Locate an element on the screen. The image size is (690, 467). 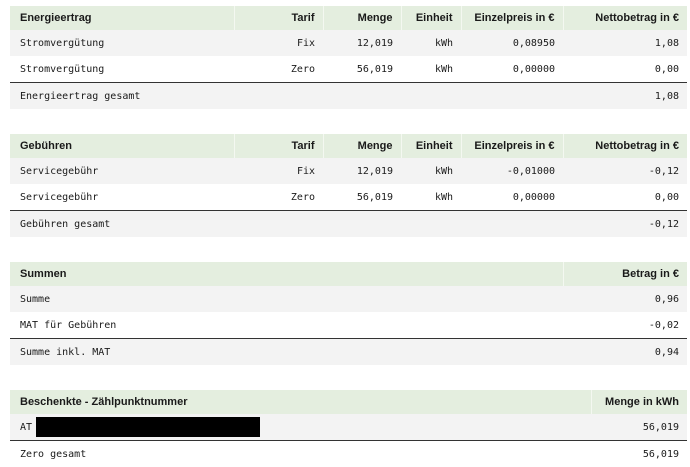
total-label: Gebühren gesamt is located at coordinates (286, 224).